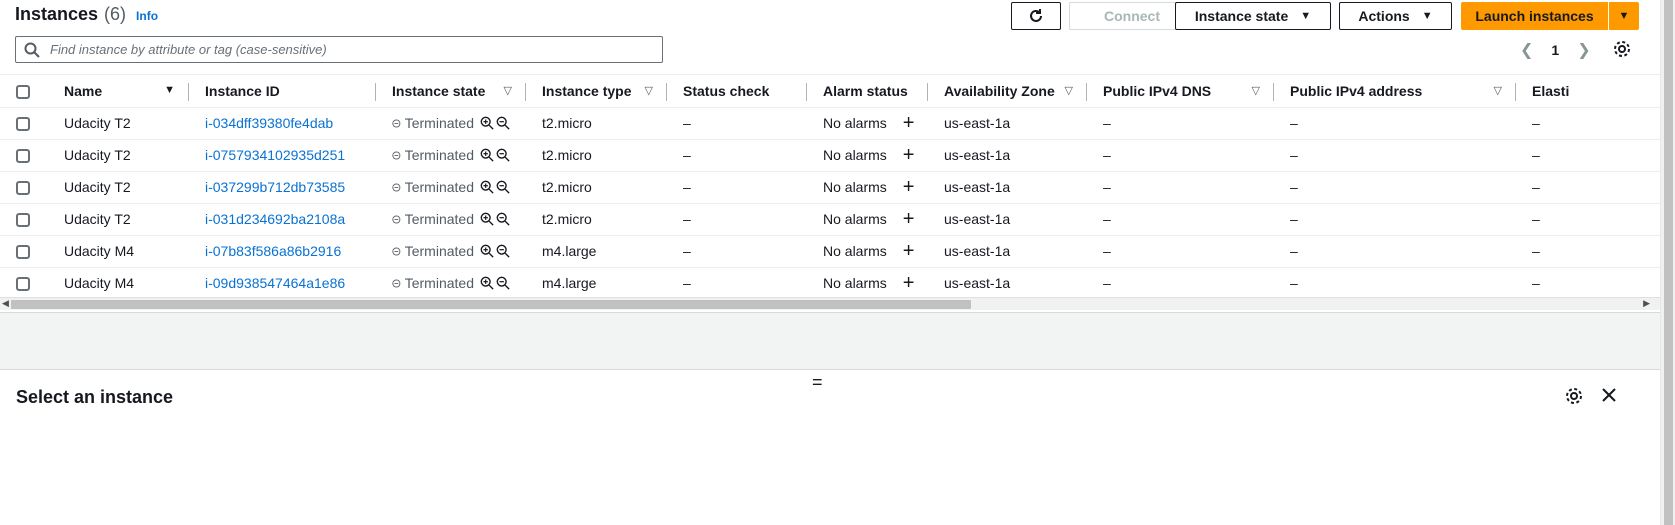 The height and width of the screenshot is (525, 1675). Describe the element at coordinates (817, 382) in the screenshot. I see `resize-handle-icon: =` at that location.